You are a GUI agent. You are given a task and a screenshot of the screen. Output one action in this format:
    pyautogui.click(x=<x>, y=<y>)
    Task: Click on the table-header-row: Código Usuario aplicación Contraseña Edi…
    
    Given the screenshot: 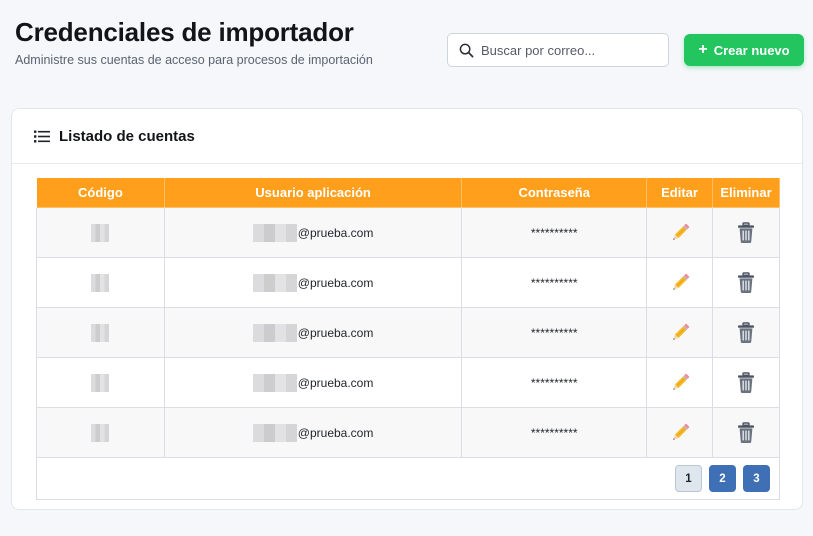 What is the action you would take?
    pyautogui.click(x=408, y=192)
    